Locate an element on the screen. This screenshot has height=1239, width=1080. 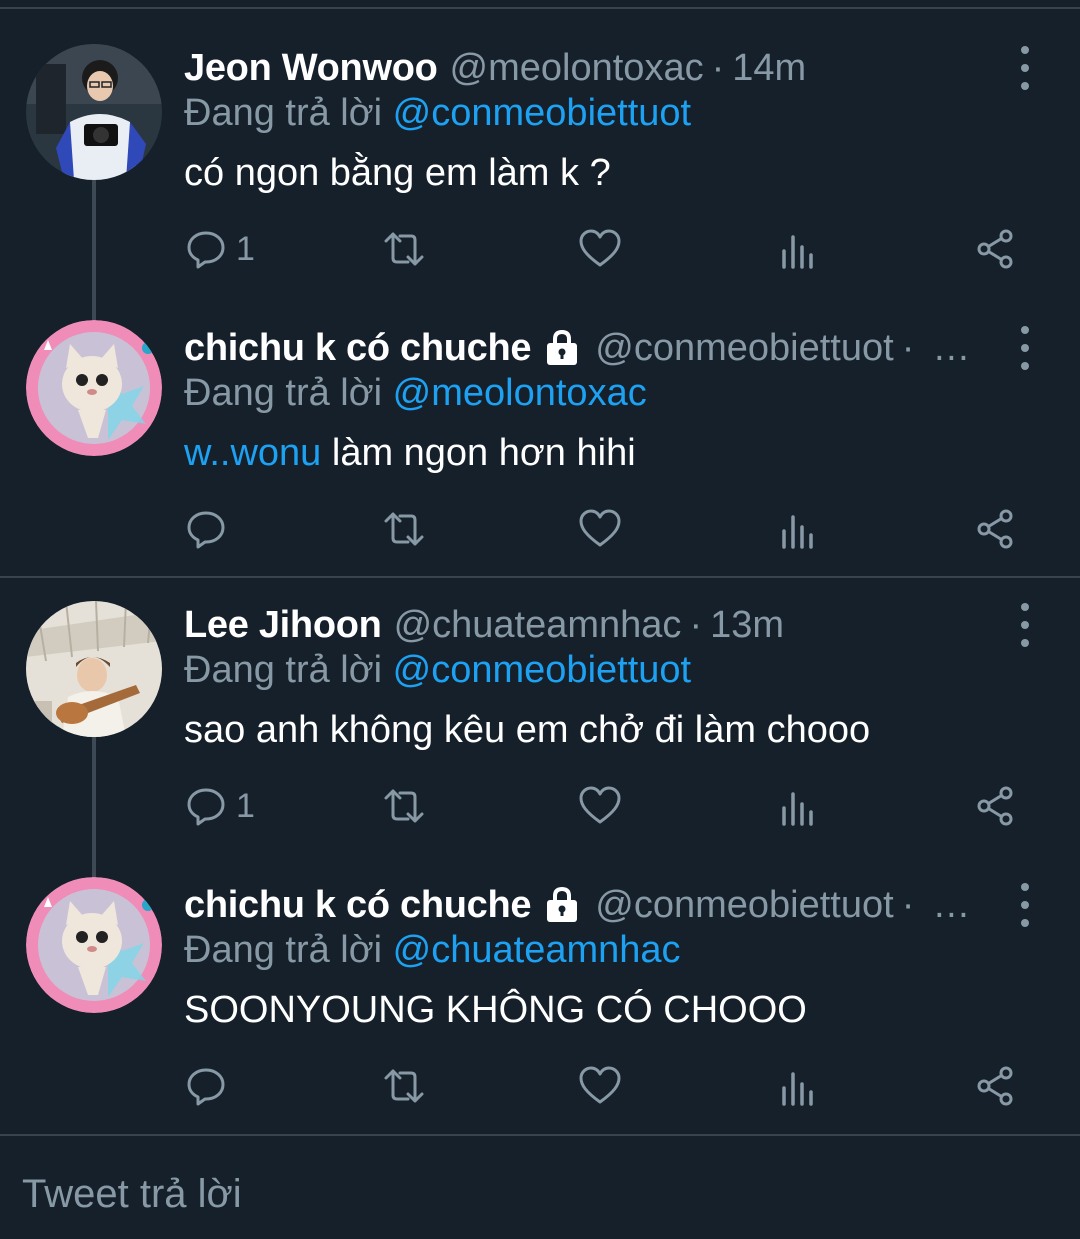
body-text: làm ngon hơn hihi is located at coordinates (478, 453).